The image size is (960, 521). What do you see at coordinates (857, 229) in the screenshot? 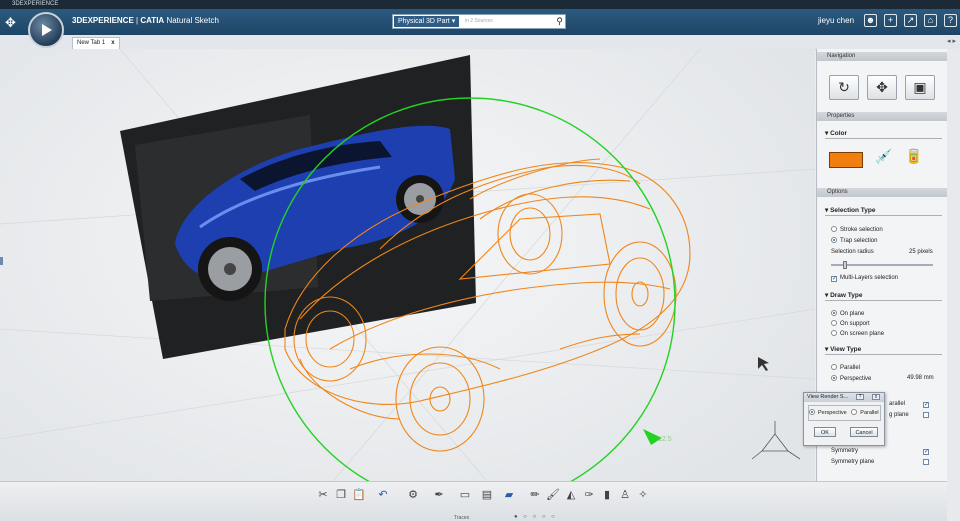
I see `stroke-selection-radio: Stroke selection` at bounding box center [857, 229].